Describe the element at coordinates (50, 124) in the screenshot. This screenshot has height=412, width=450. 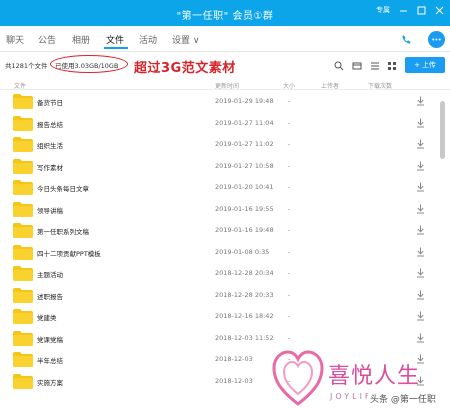
I see `file-name: 报告总结` at that location.